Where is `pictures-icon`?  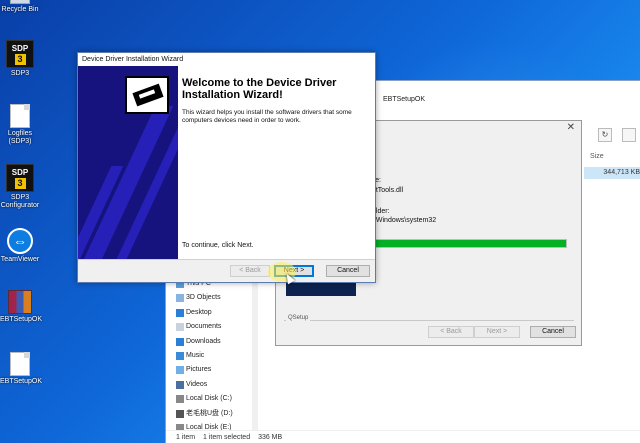
pictures-icon is located at coordinates (180, 370).